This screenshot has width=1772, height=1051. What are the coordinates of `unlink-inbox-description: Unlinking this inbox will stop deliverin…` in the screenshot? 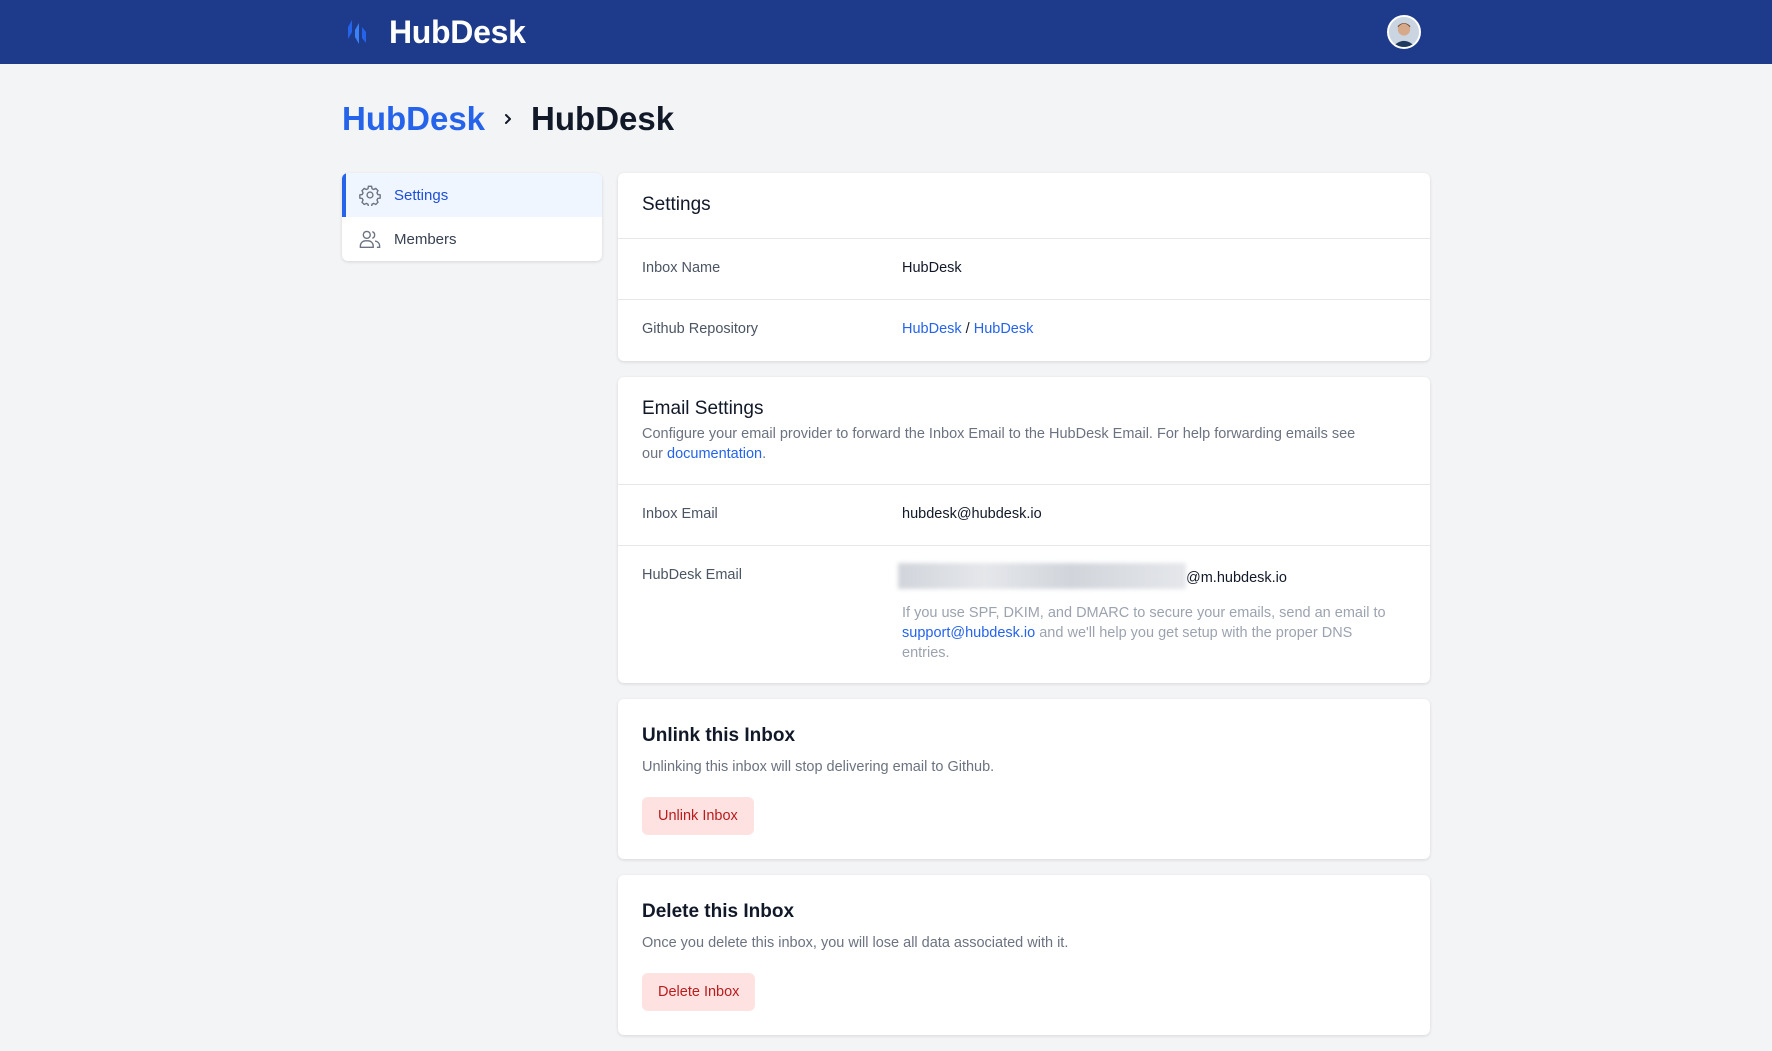 It's located at (818, 767).